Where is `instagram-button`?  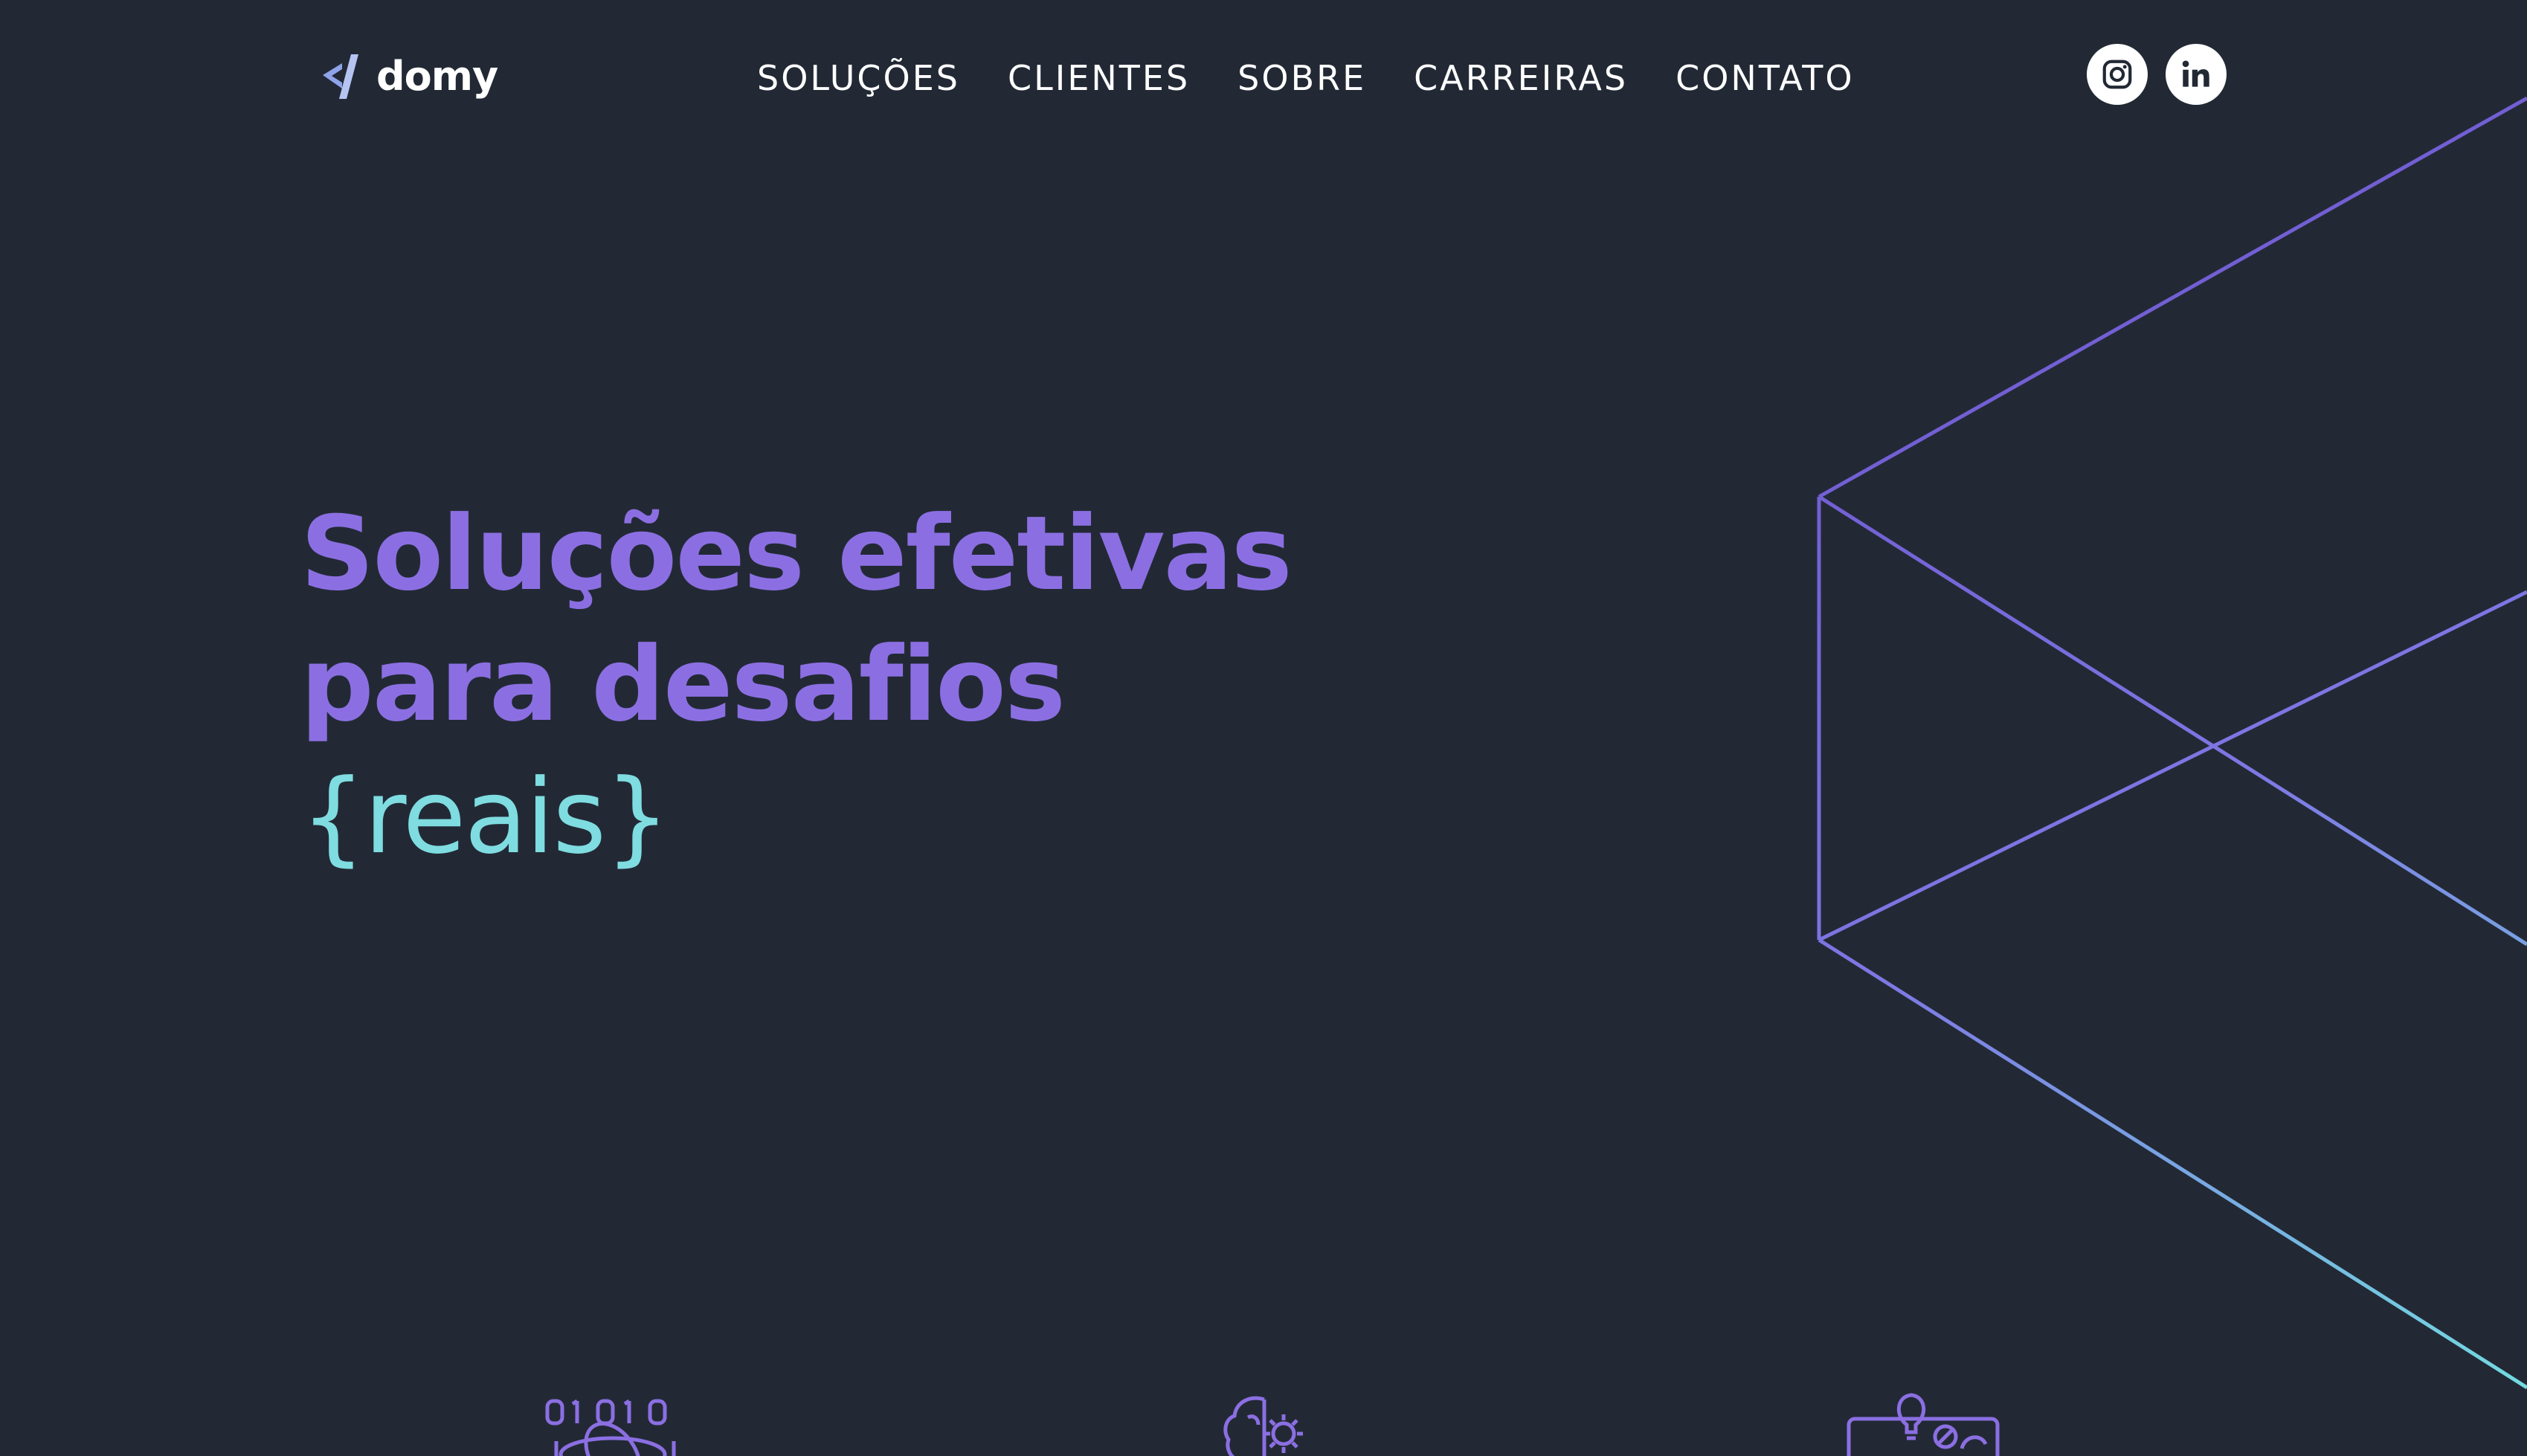
instagram-button is located at coordinates (2117, 74).